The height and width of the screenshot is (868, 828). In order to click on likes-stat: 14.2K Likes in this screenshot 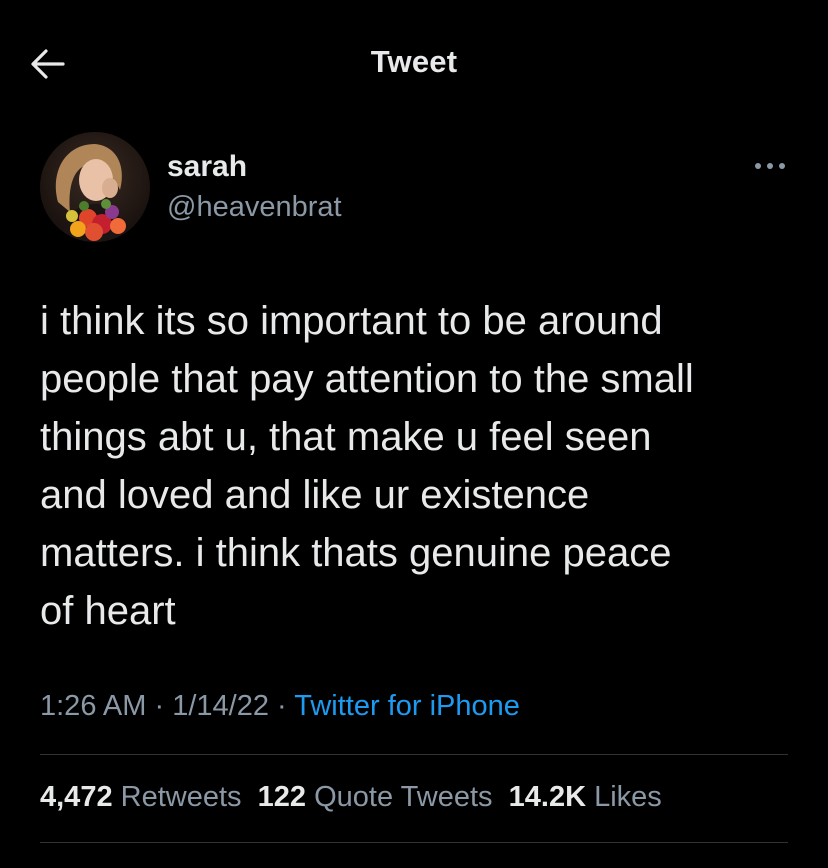, I will do `click(585, 797)`.